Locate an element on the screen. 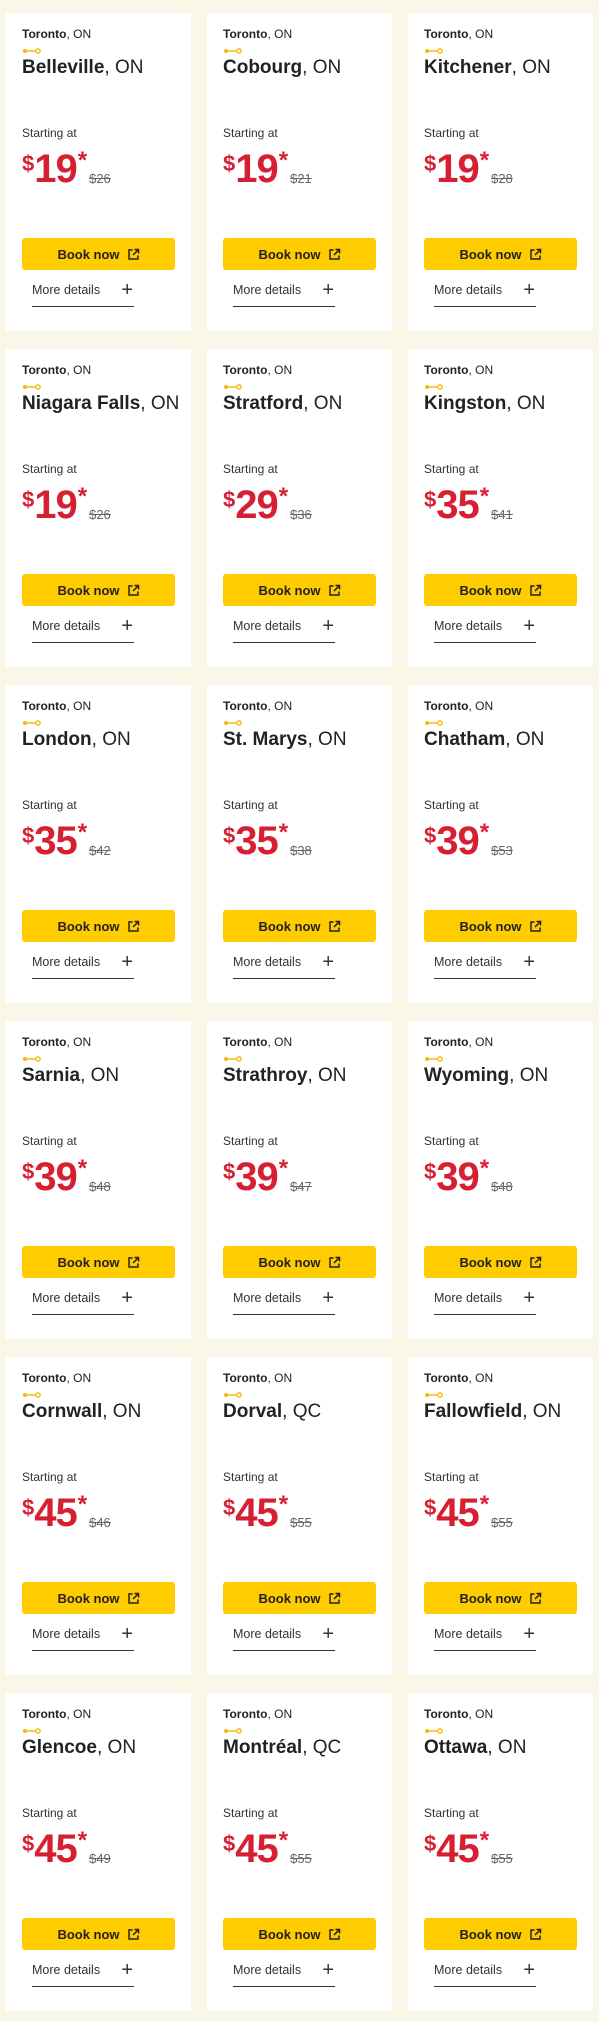  original-price: $38 is located at coordinates (301, 850).